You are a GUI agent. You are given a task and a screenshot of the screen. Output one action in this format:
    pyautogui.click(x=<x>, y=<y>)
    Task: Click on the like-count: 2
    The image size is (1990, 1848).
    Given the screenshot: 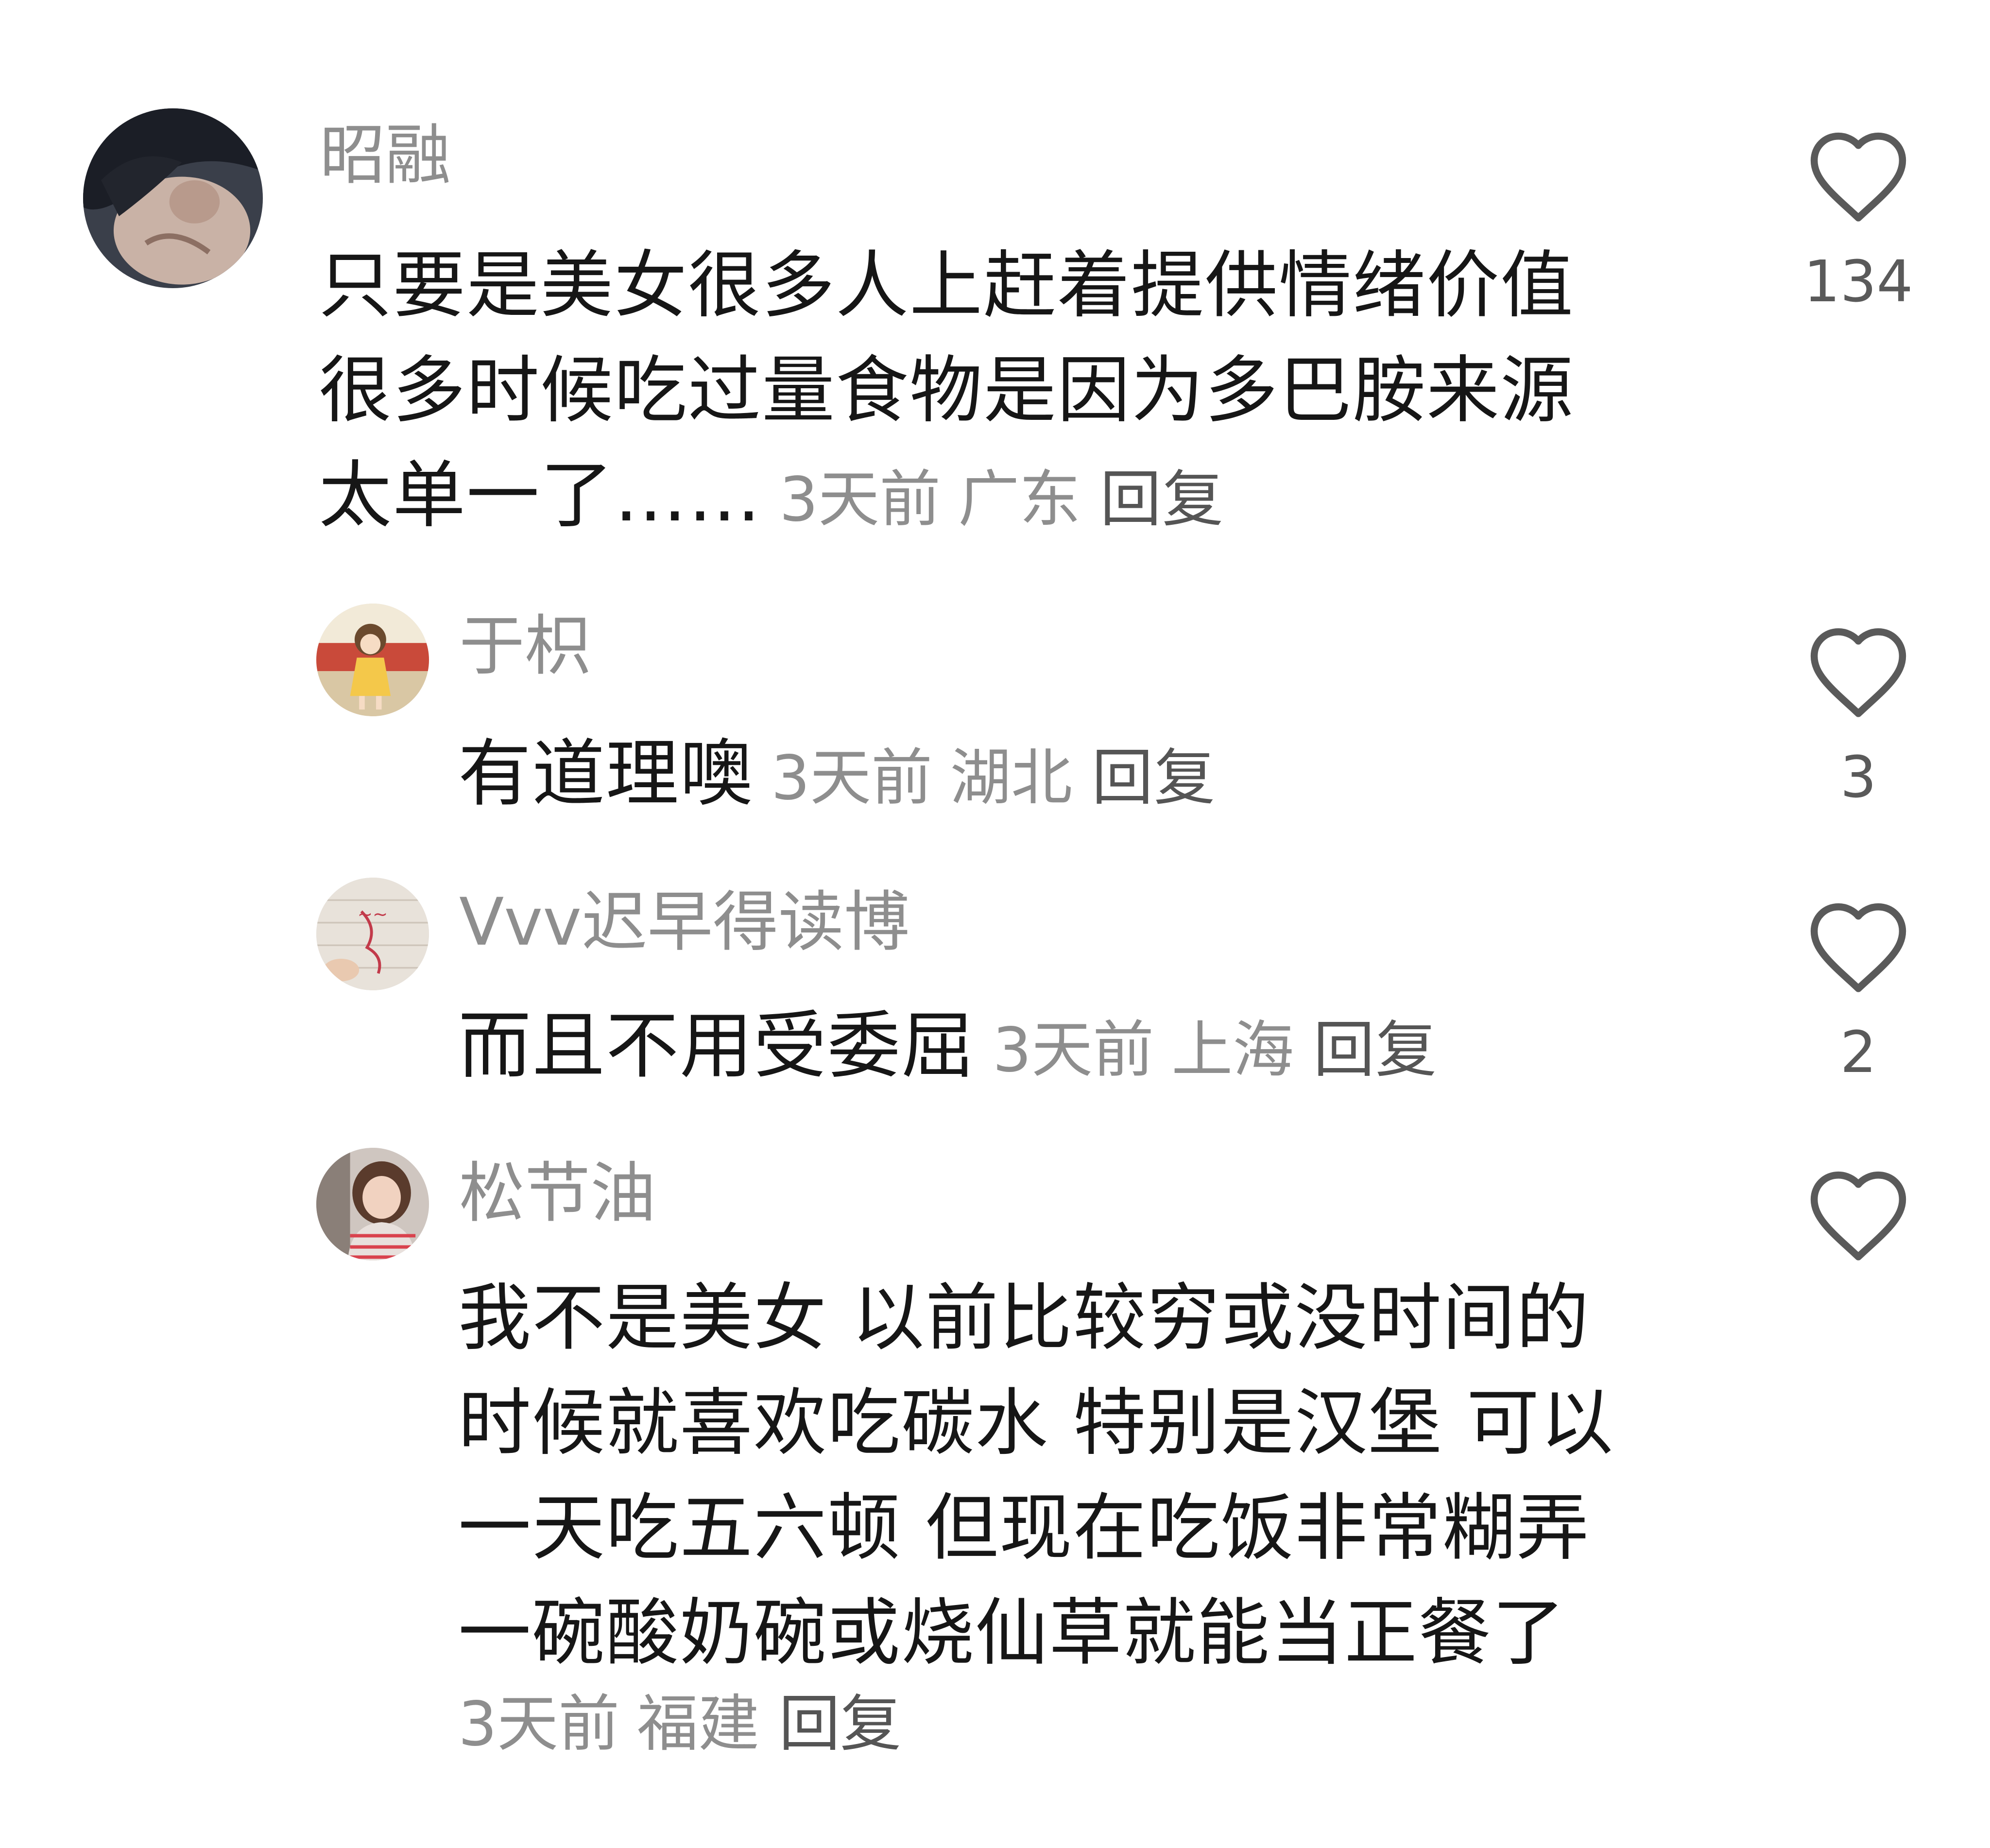 What is the action you would take?
    pyautogui.click(x=1859, y=1053)
    